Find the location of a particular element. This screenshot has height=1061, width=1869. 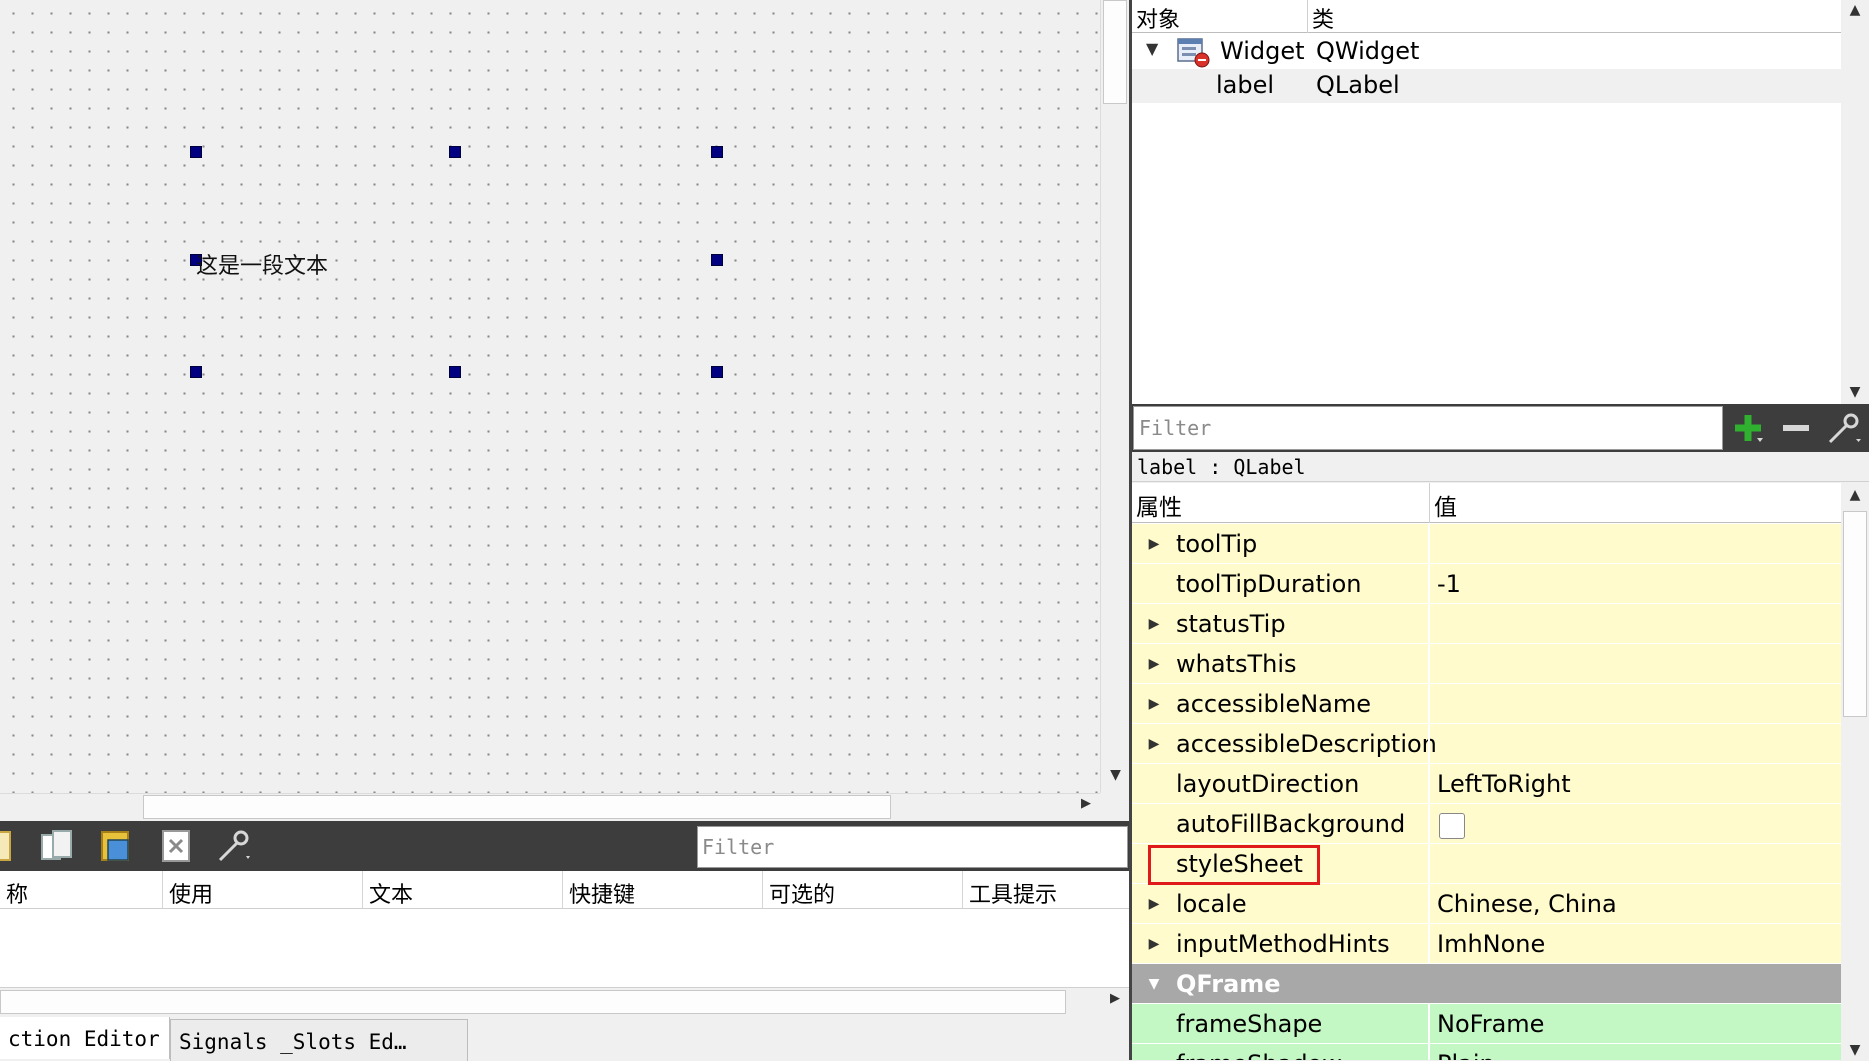

resize-handle-right is located at coordinates (717, 260).